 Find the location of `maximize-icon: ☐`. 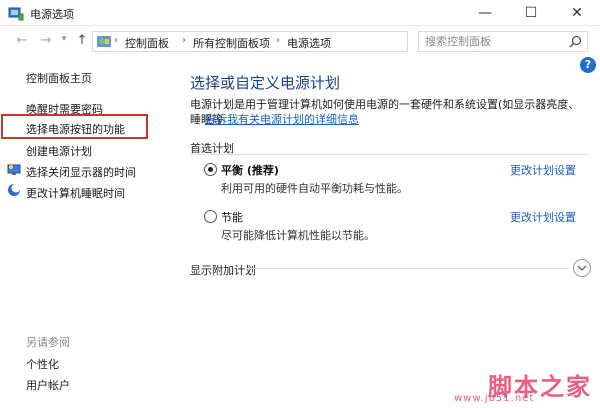

maximize-icon: ☐ is located at coordinates (531, 13).